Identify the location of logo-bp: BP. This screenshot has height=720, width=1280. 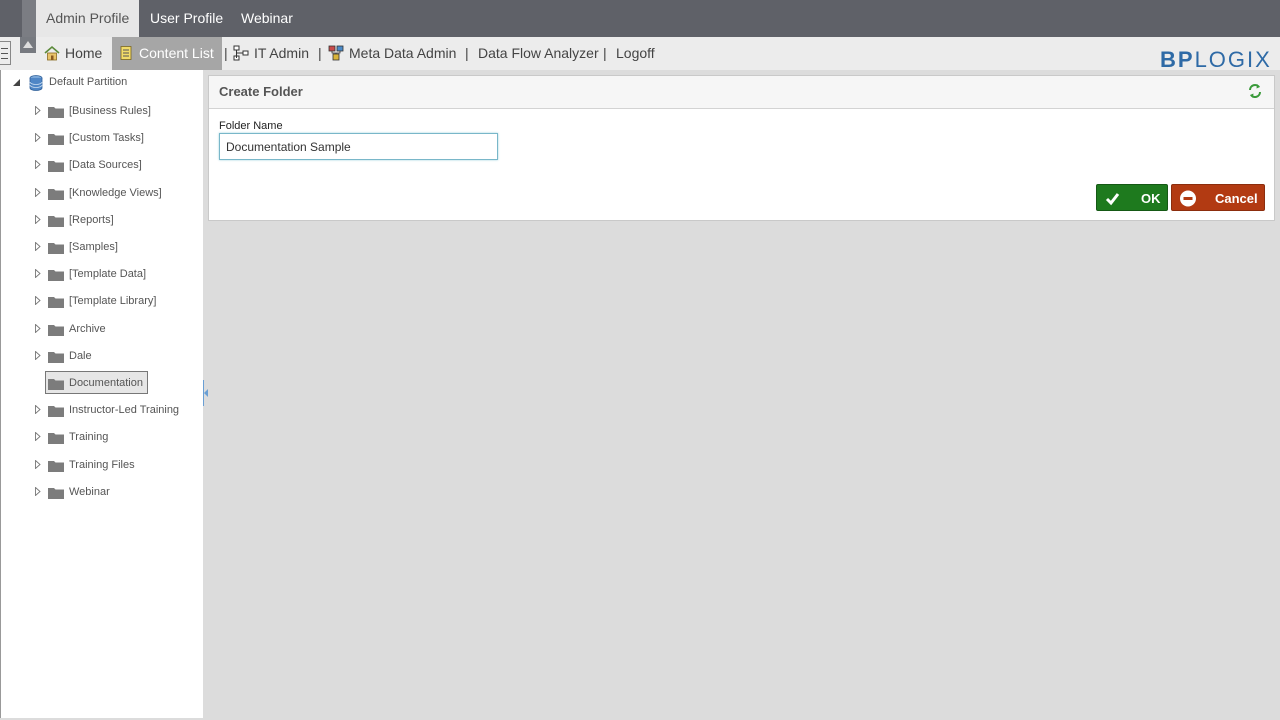
(1177, 59).